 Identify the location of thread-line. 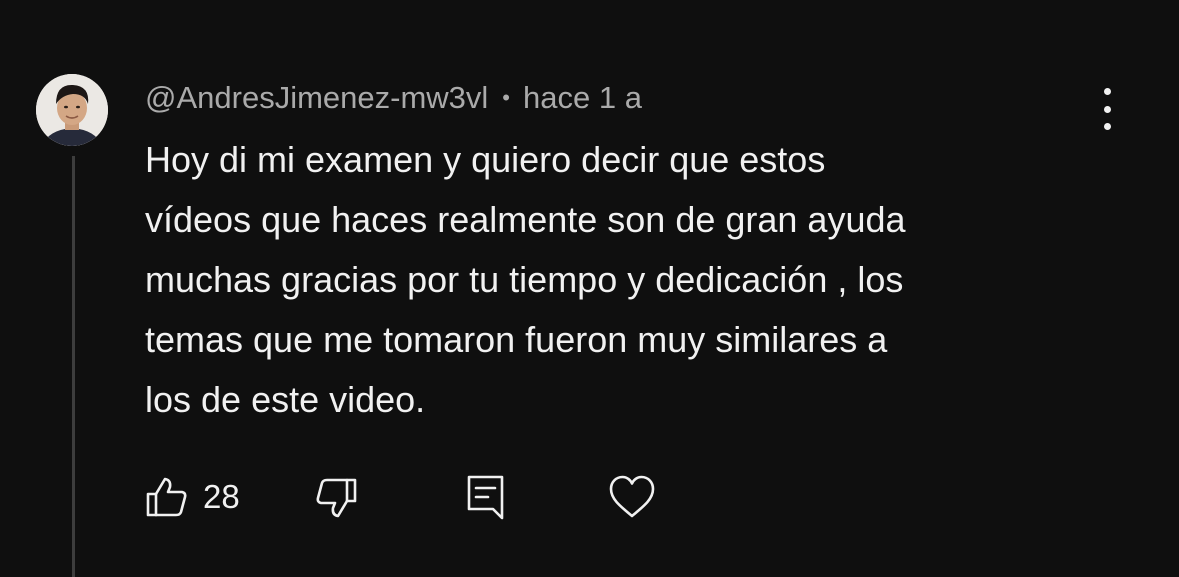
(73, 366).